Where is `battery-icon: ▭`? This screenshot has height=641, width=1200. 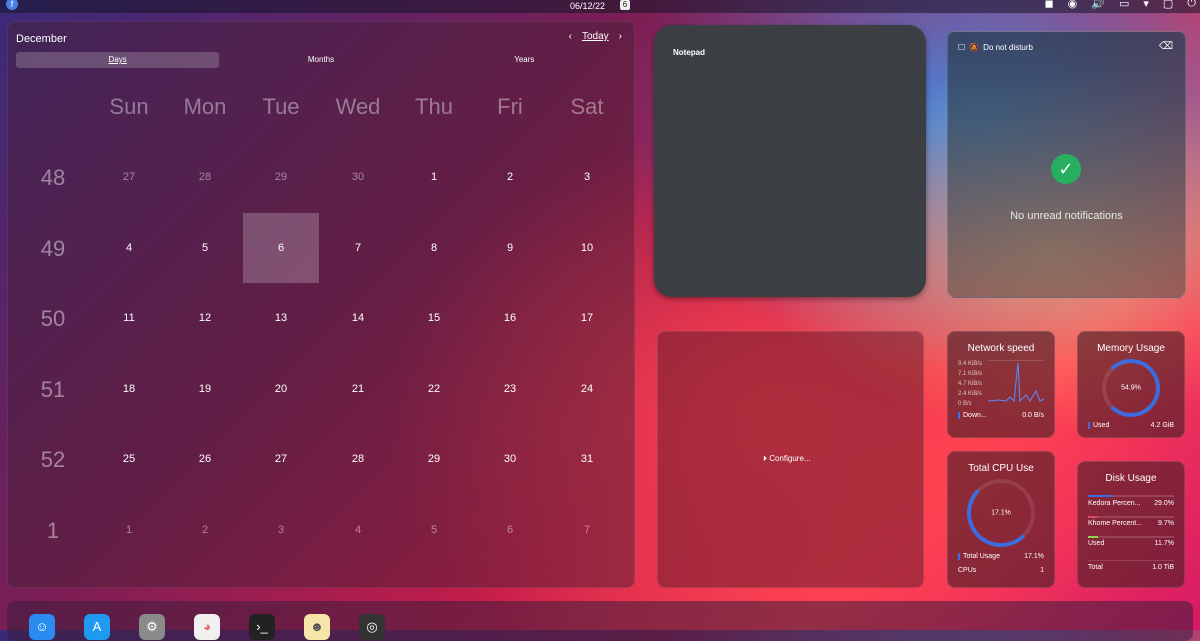 battery-icon: ▭ is located at coordinates (1124, 5).